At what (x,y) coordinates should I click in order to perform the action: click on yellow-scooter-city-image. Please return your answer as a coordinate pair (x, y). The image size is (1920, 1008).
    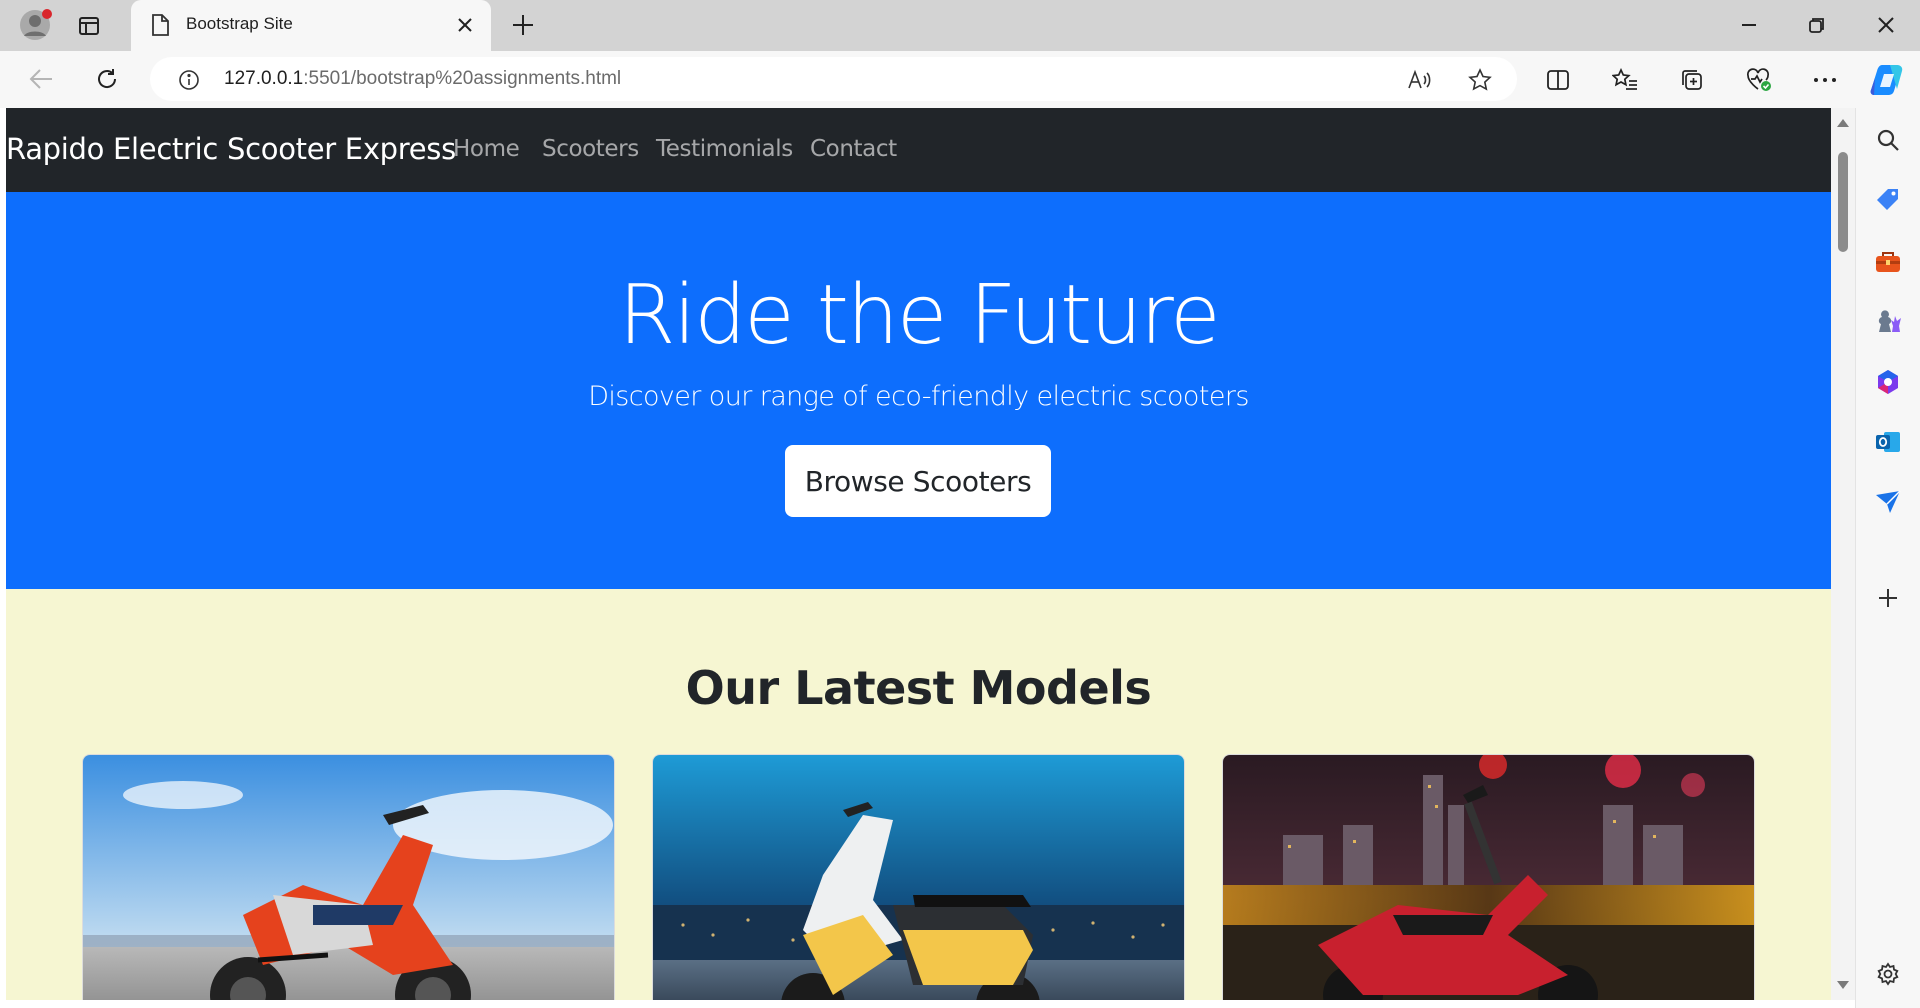
    Looking at the image, I should click on (918, 877).